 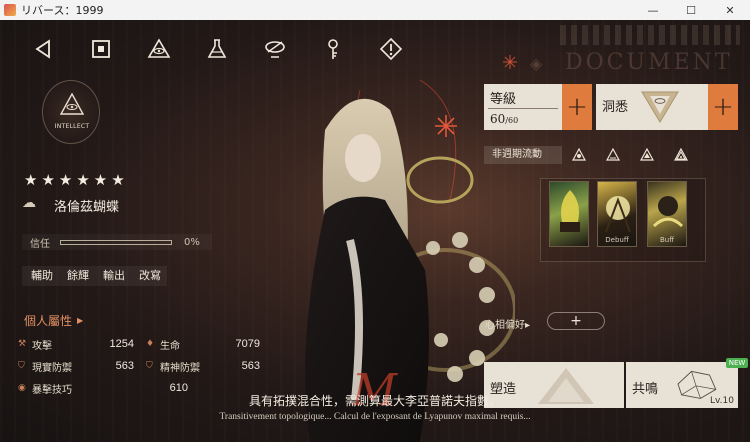 I want to click on character-name-row: ☁ 洛倫茲蝴蝶, so click(x=70, y=205).